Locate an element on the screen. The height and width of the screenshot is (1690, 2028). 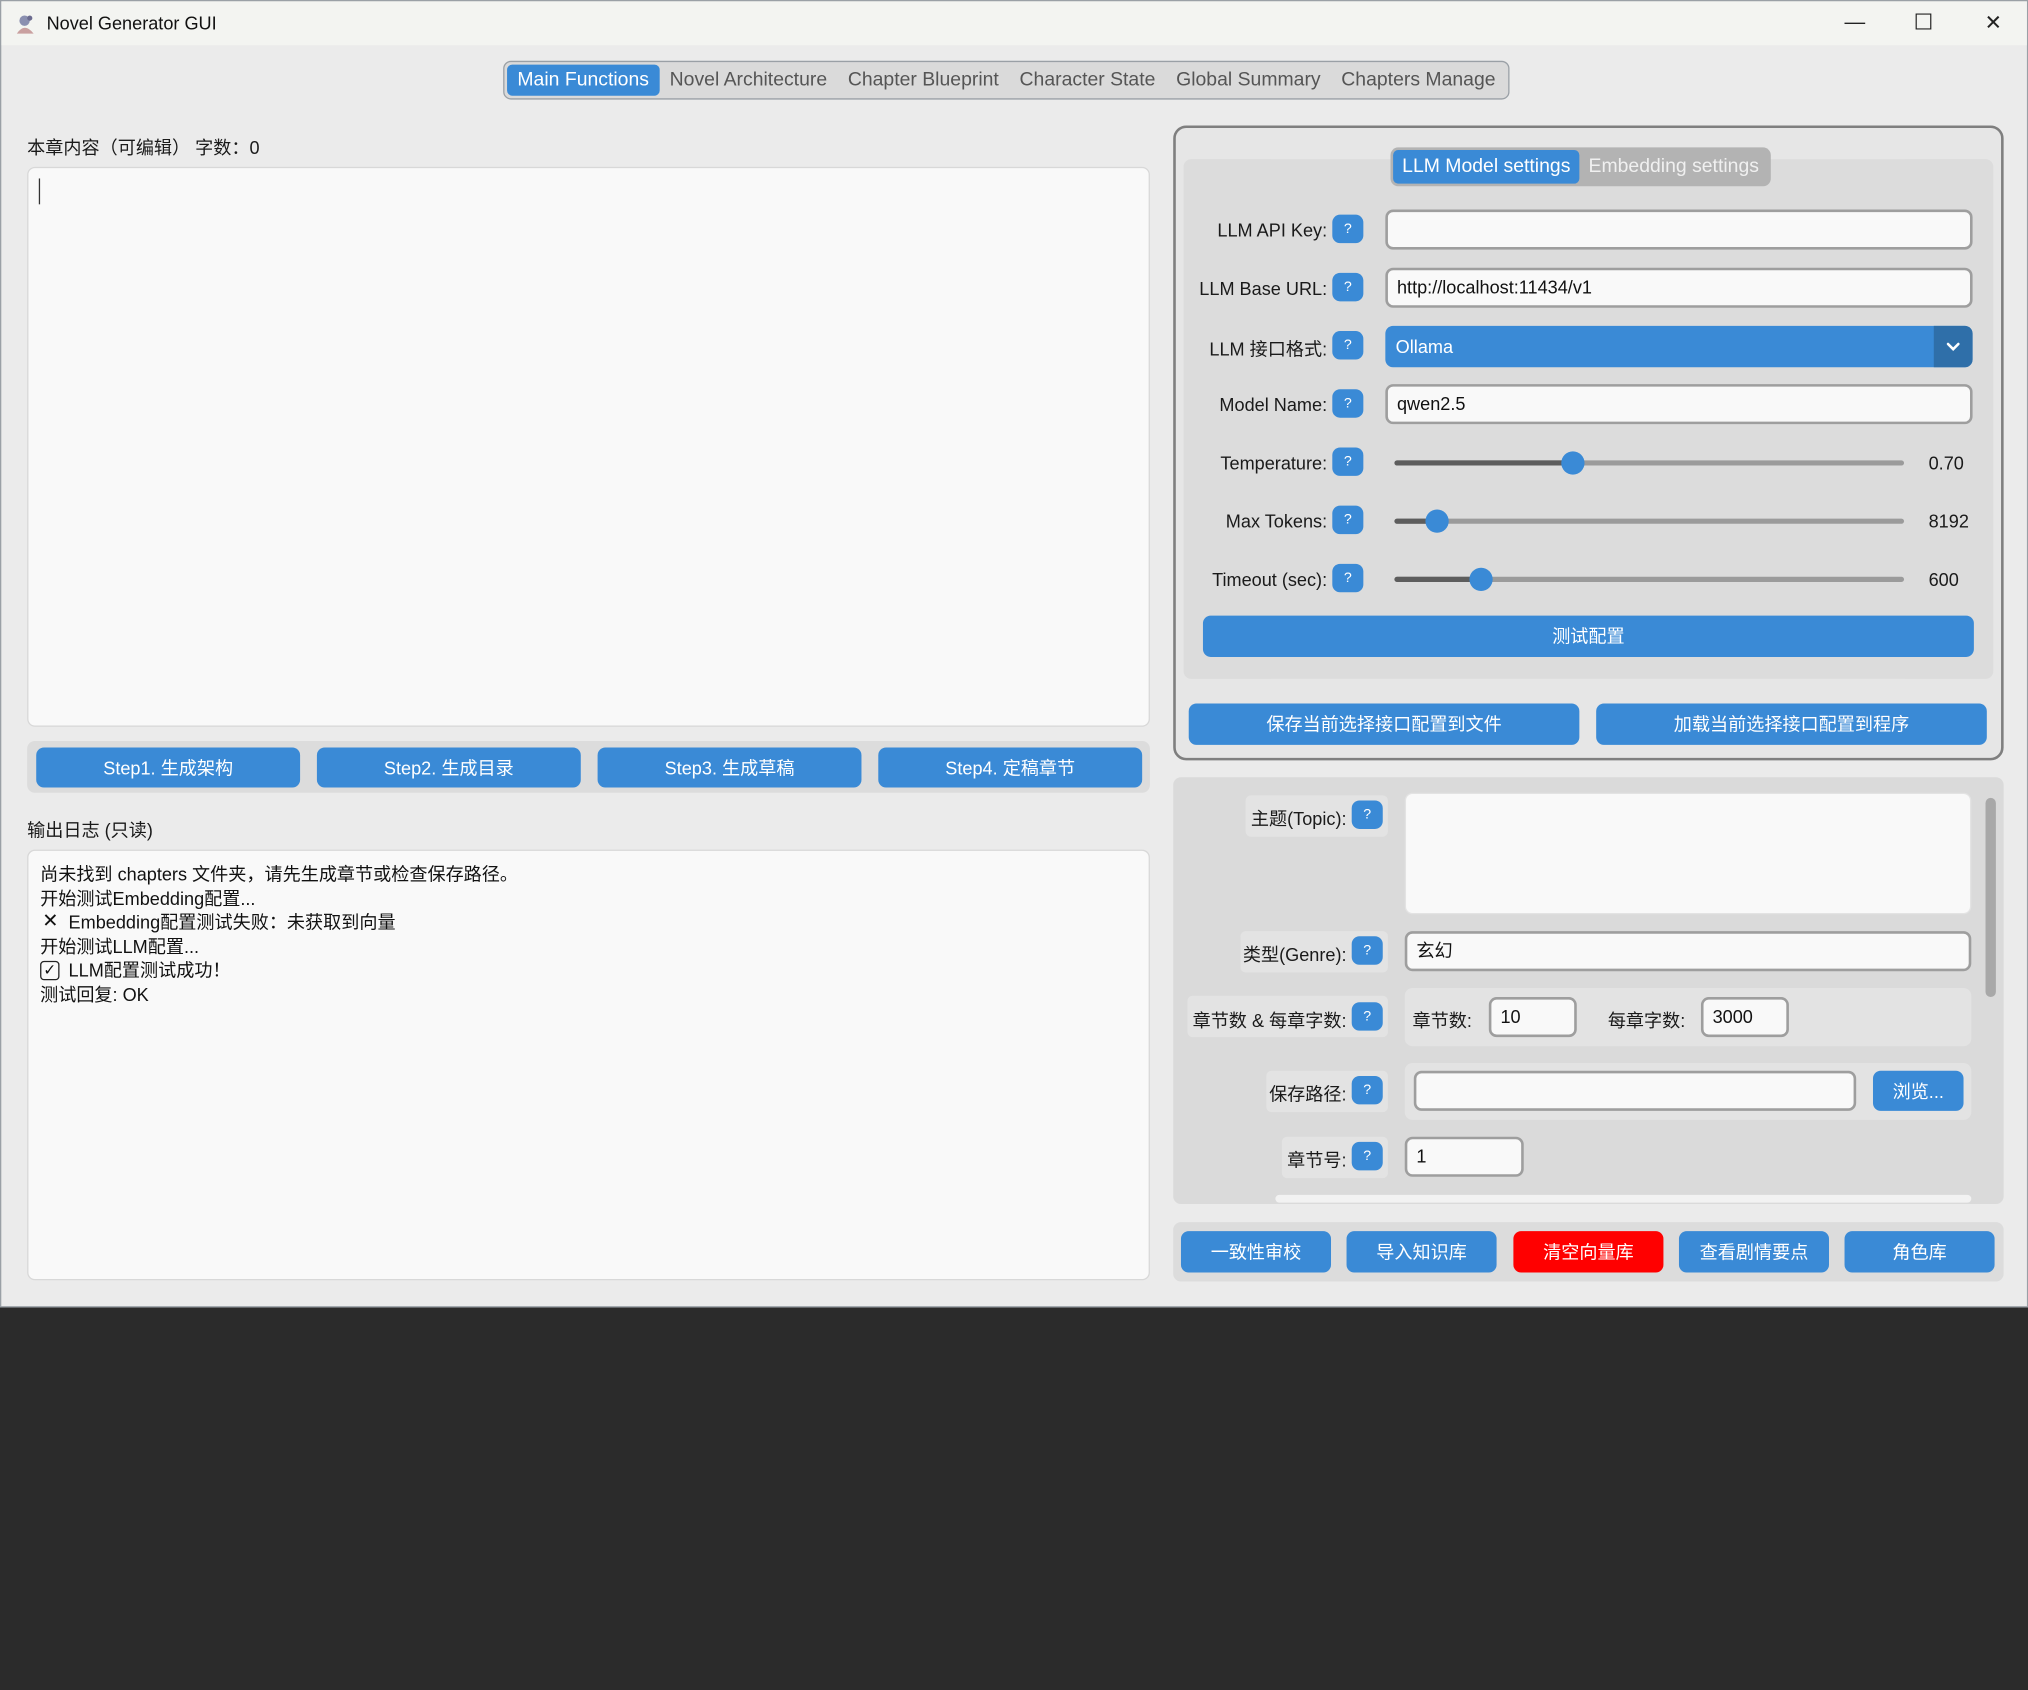
title-bar: Novel Generator GUI — ☐ ✕ is located at coordinates (1014, 23).